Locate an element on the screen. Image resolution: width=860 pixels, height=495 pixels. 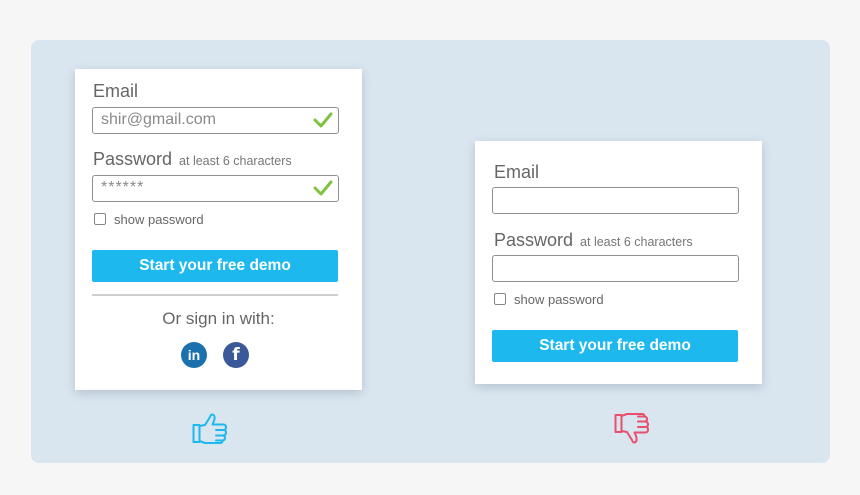
social-signin-label: Or sign in with: is located at coordinates (218, 318).